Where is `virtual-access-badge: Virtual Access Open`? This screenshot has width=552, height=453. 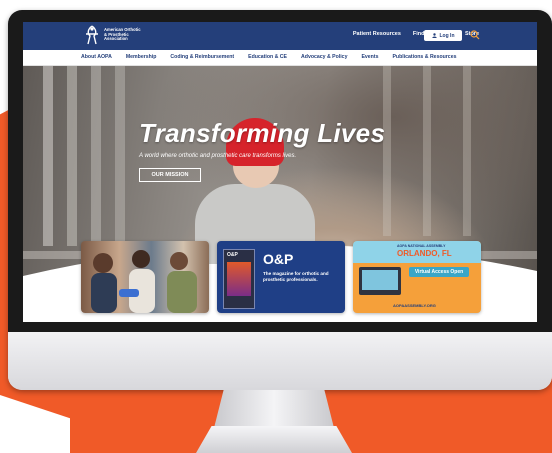 virtual-access-badge: Virtual Access Open is located at coordinates (439, 272).